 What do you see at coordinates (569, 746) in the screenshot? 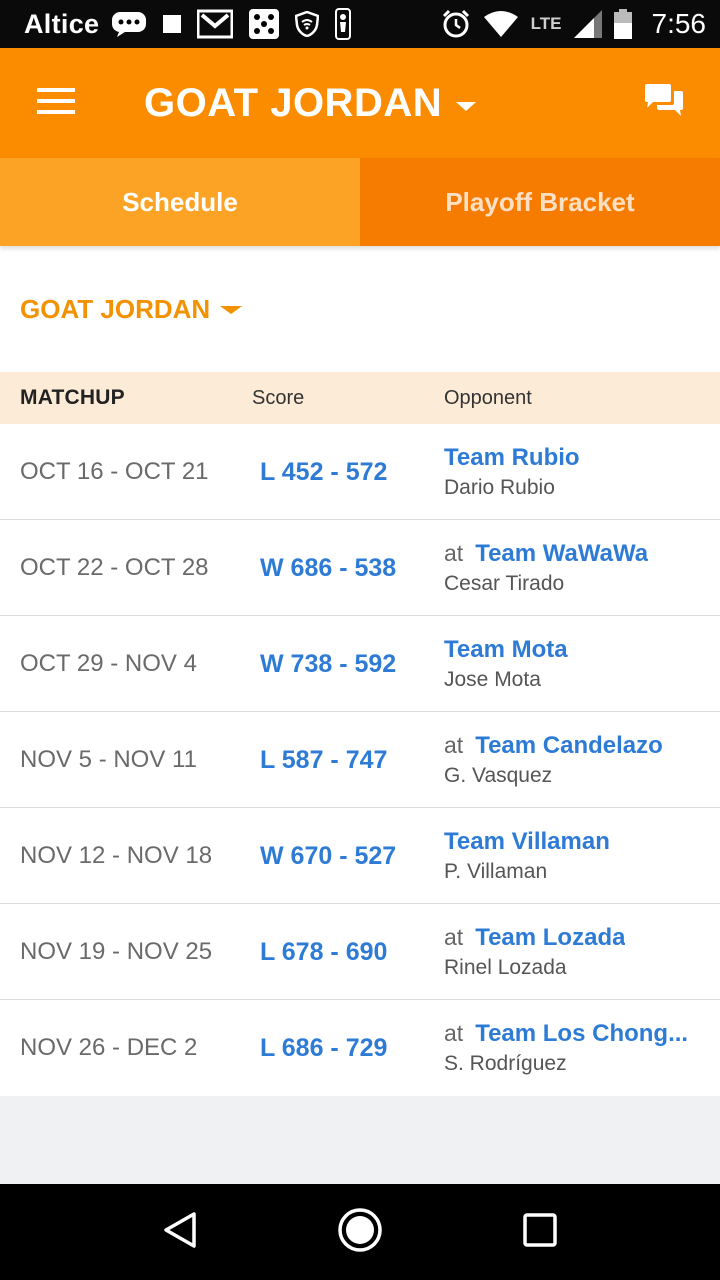
I see `opponent-team-link: Team Candelazo` at bounding box center [569, 746].